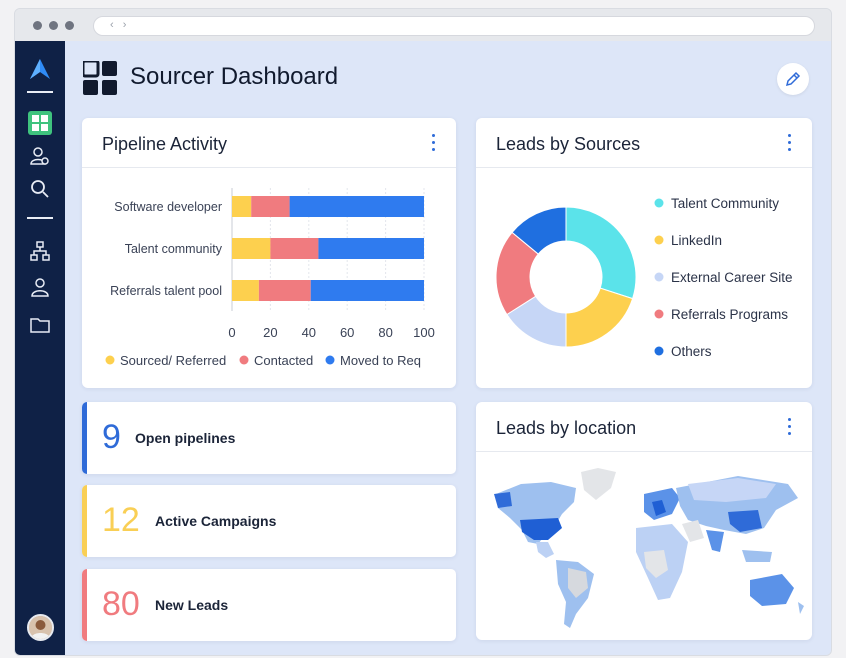  I want to click on stat-value: 12, so click(121, 520).